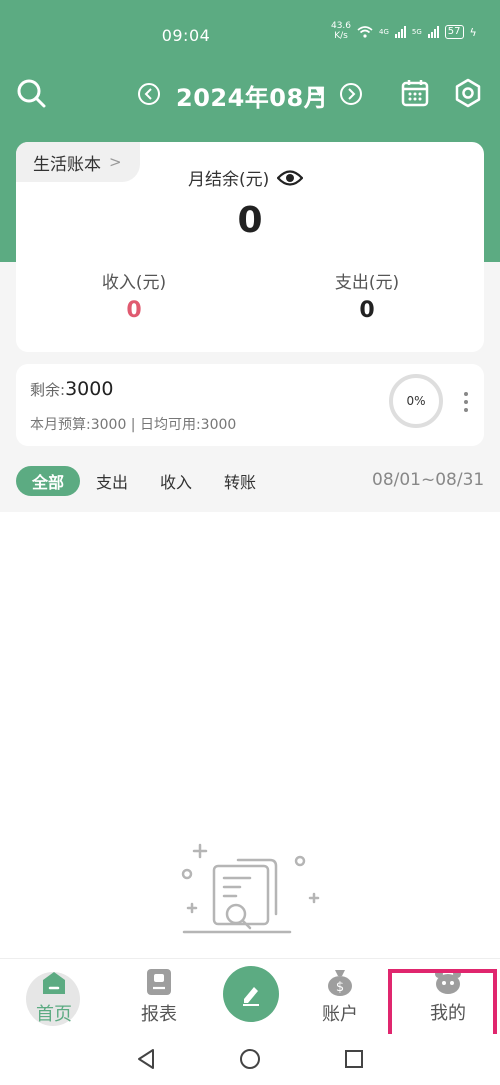 The image size is (500, 1085). Describe the element at coordinates (54, 996) in the screenshot. I see `nav-home: 首页` at that location.